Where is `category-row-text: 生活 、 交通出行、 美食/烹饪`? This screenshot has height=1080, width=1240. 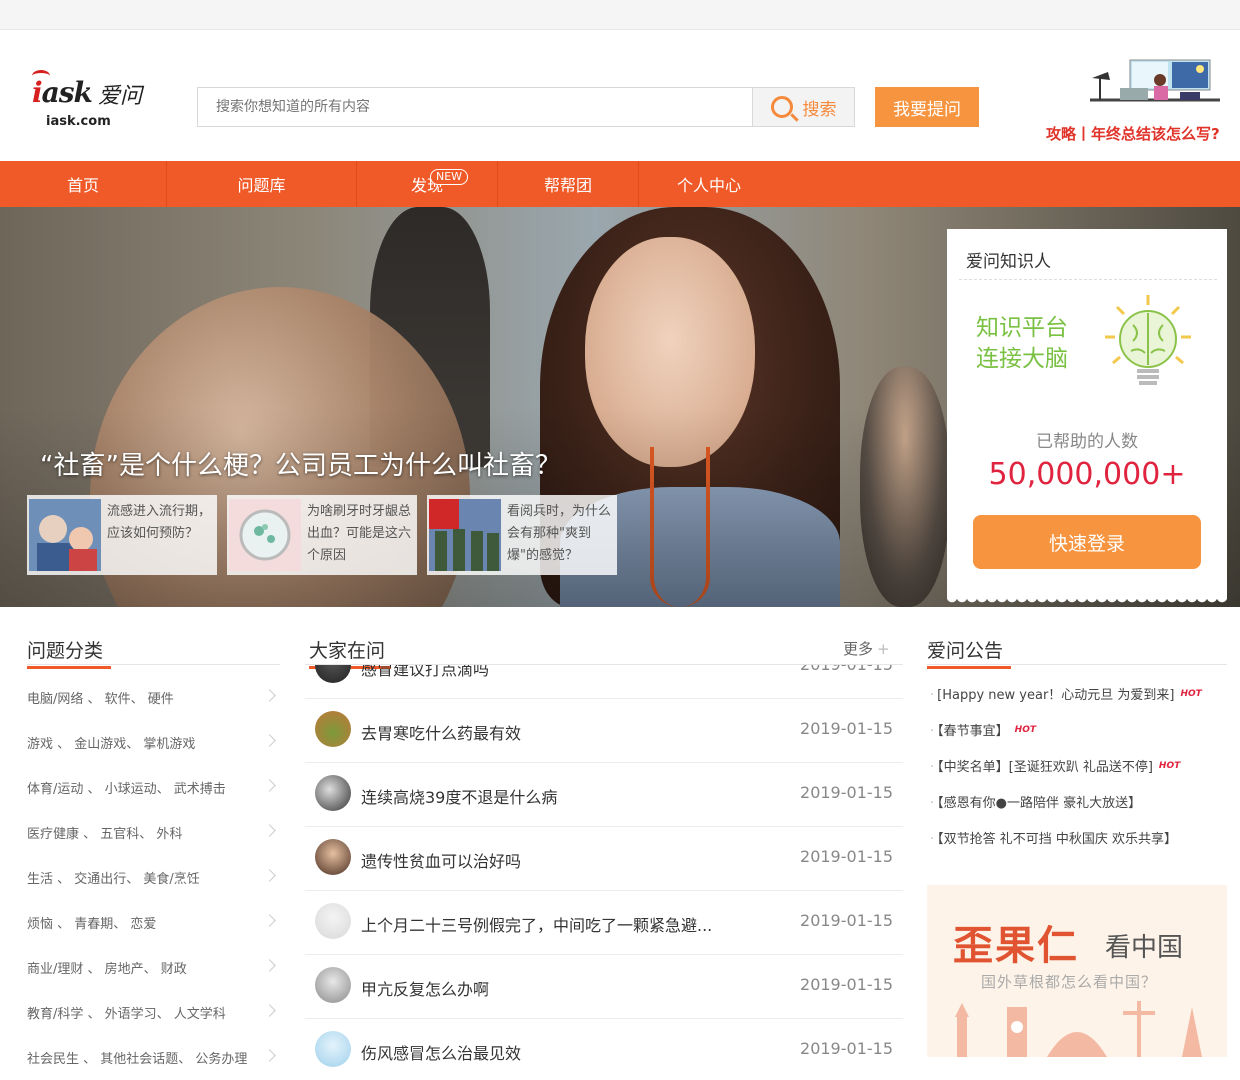 category-row-text: 生活 、 交通出行、 美食/烹饪 is located at coordinates (113, 879).